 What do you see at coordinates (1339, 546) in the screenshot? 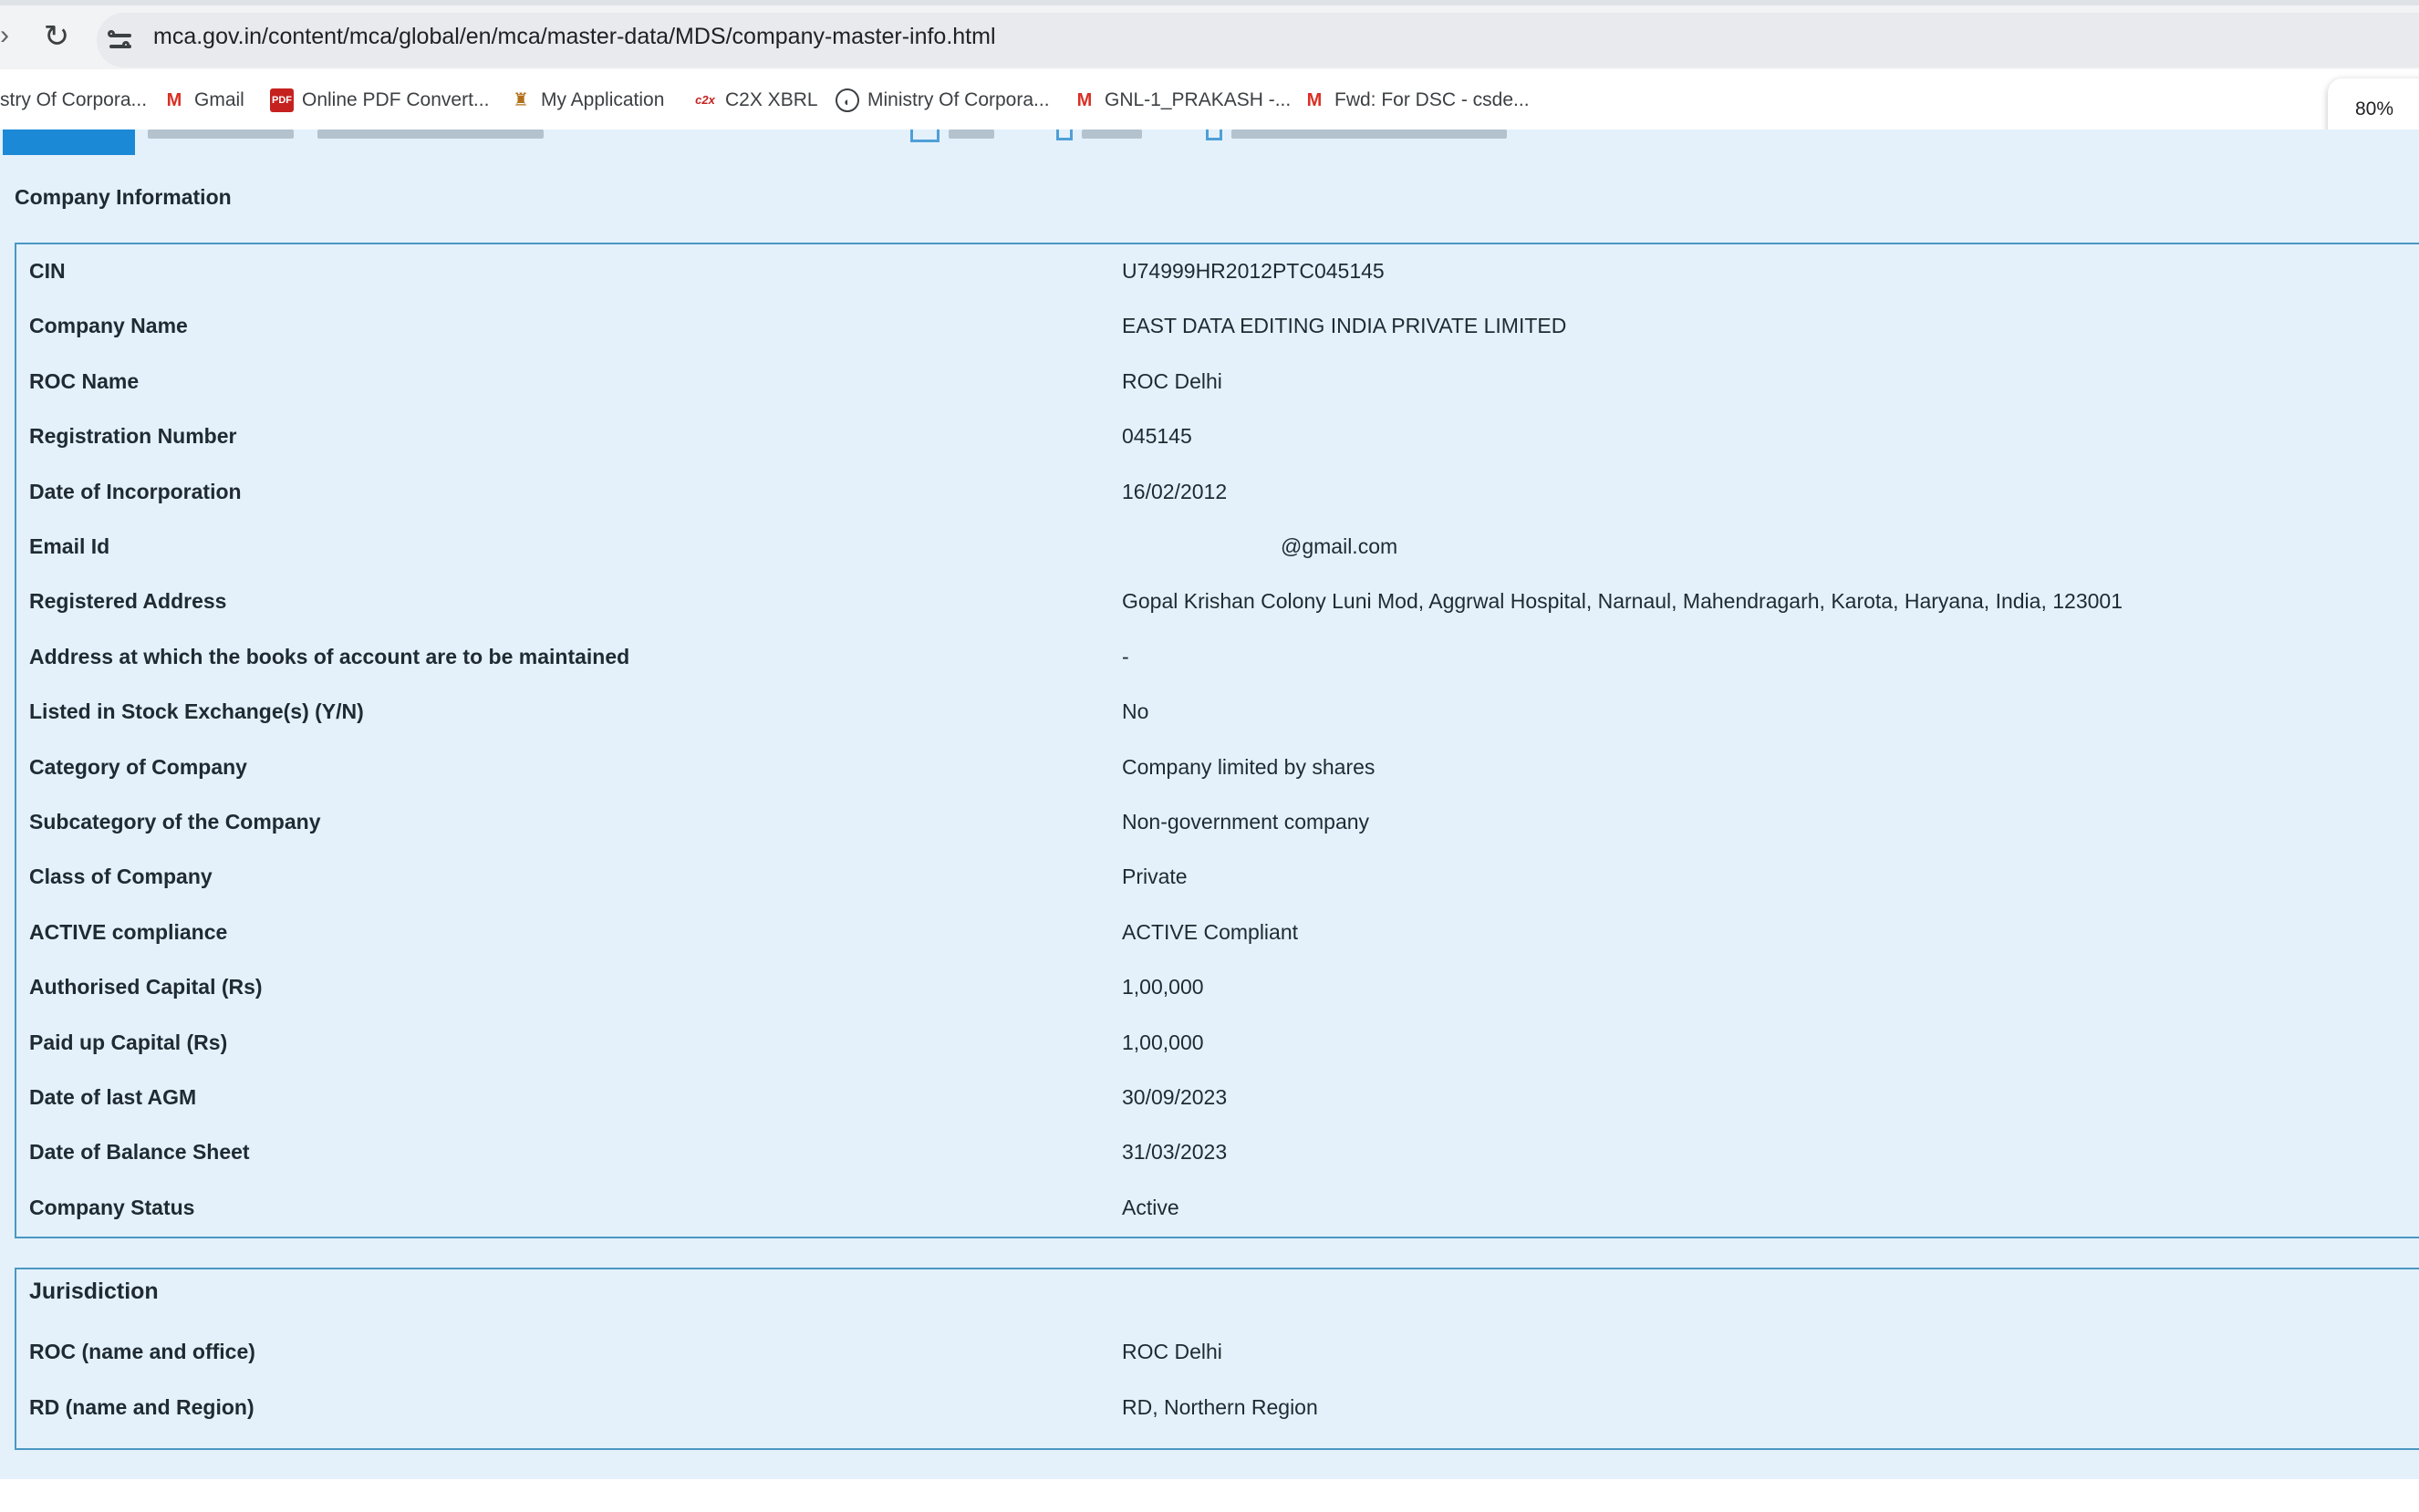
I see `field-value: @gmail.com` at bounding box center [1339, 546].